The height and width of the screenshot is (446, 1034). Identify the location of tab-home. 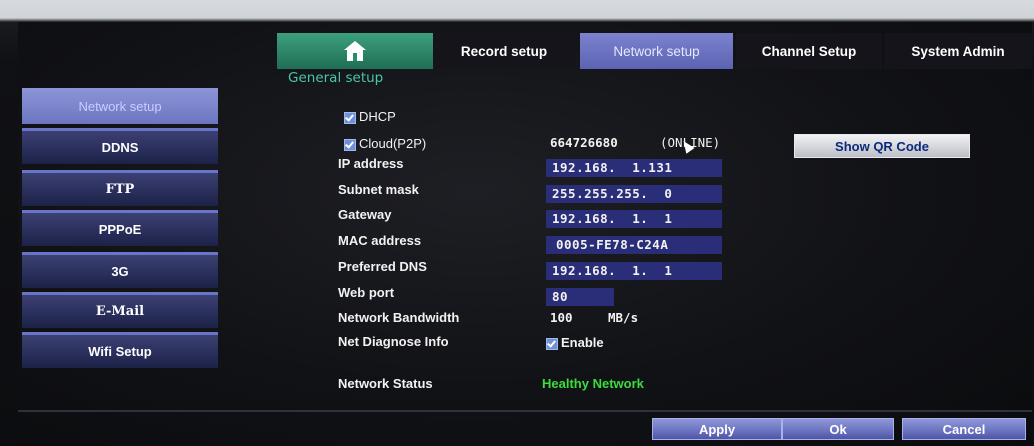
(355, 51).